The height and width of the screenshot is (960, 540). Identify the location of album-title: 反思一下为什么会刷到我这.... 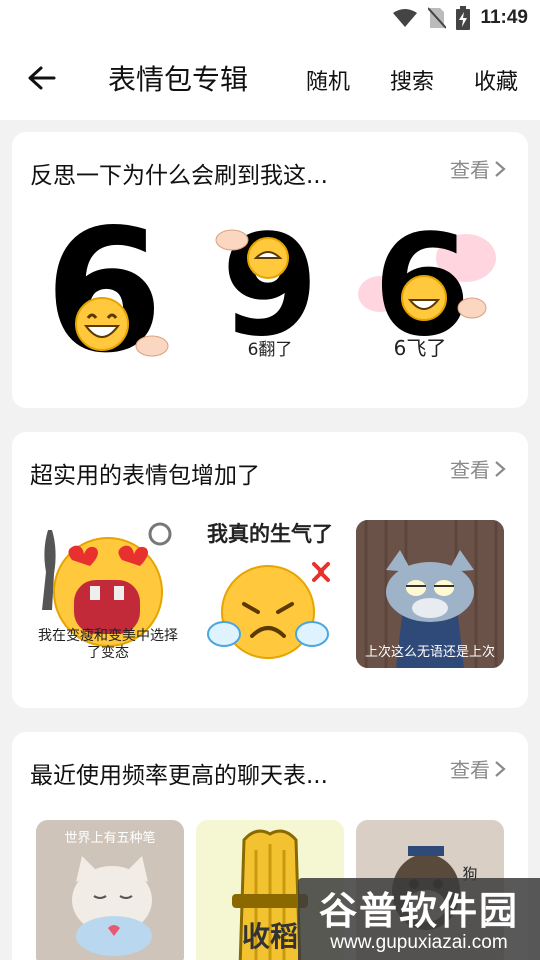
(179, 176).